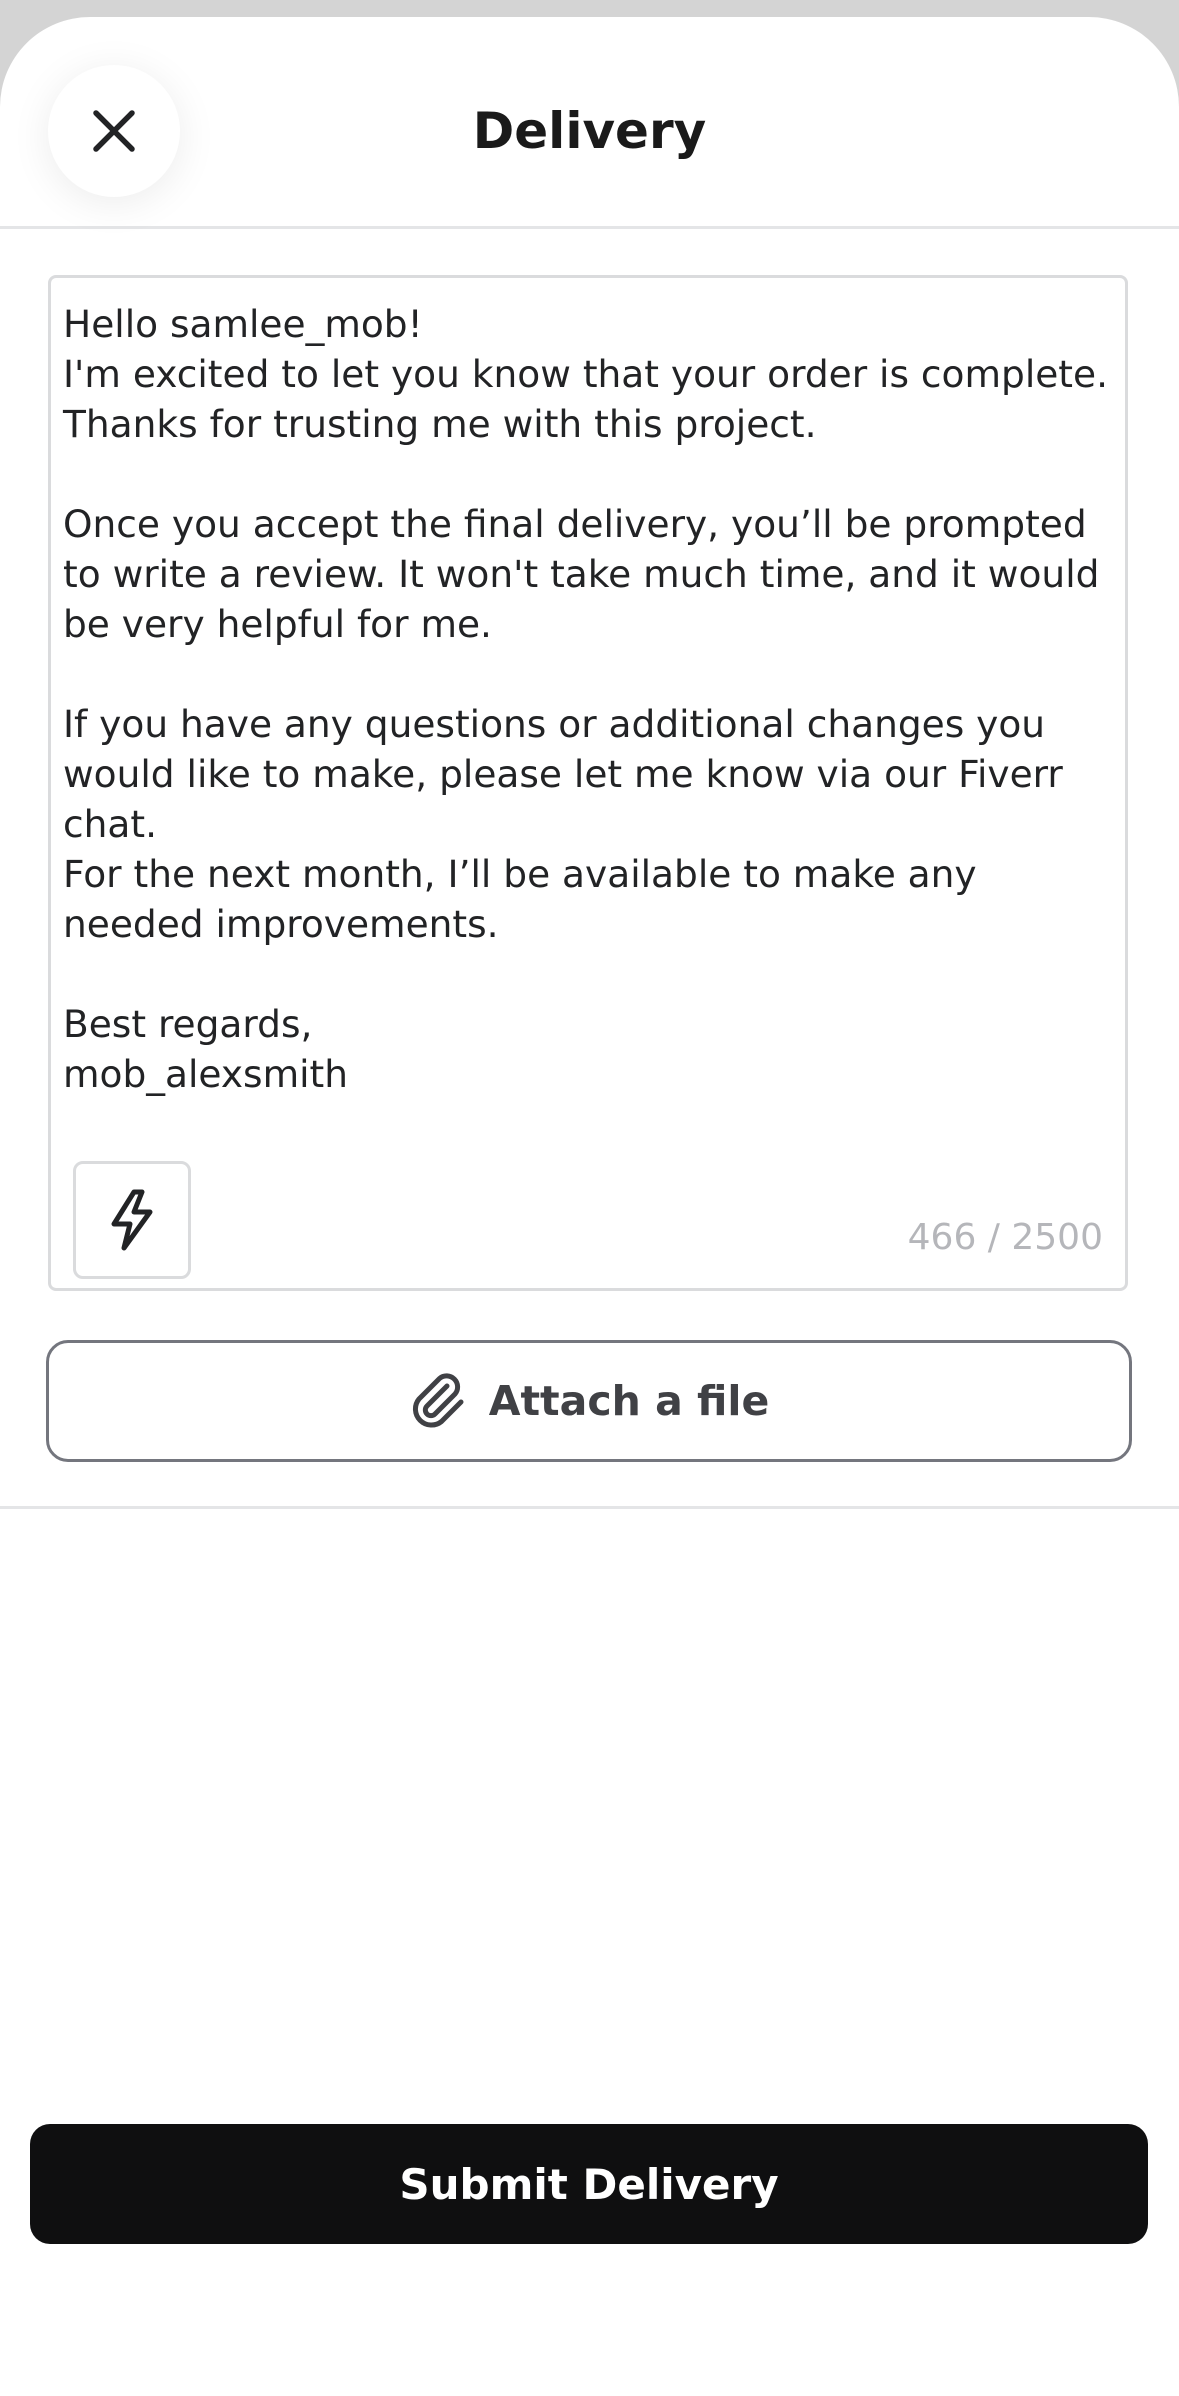 The image size is (1179, 2396). What do you see at coordinates (589, 2184) in the screenshot?
I see `submit-delivery-button: Submit Delivery` at bounding box center [589, 2184].